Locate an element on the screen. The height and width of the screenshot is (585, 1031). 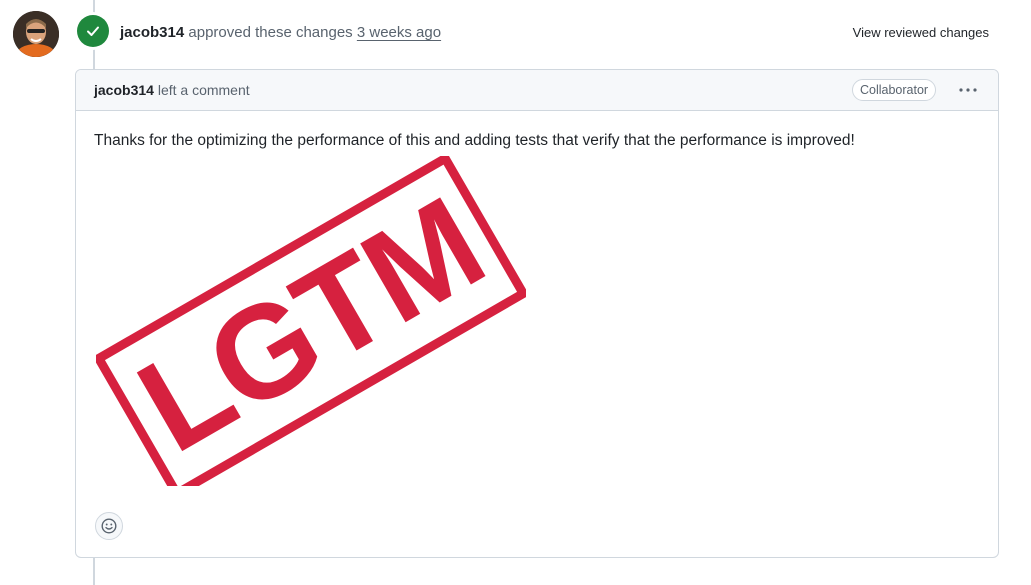
comment-options-button is located at coordinates (968, 90).